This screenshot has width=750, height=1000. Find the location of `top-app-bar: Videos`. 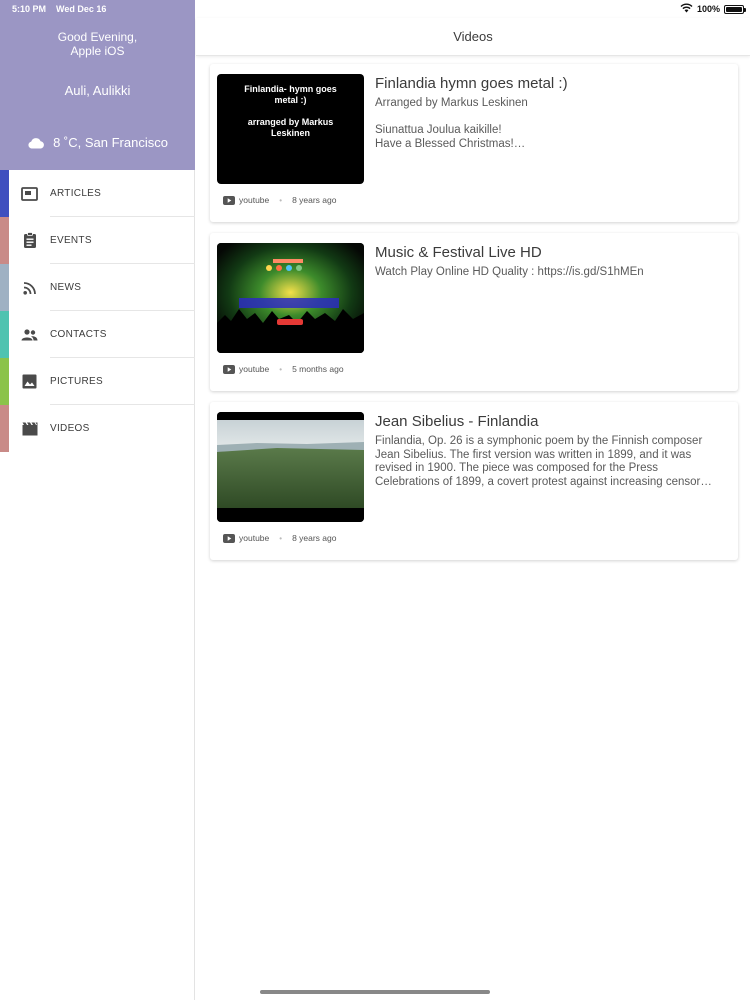

top-app-bar: Videos is located at coordinates (473, 37).